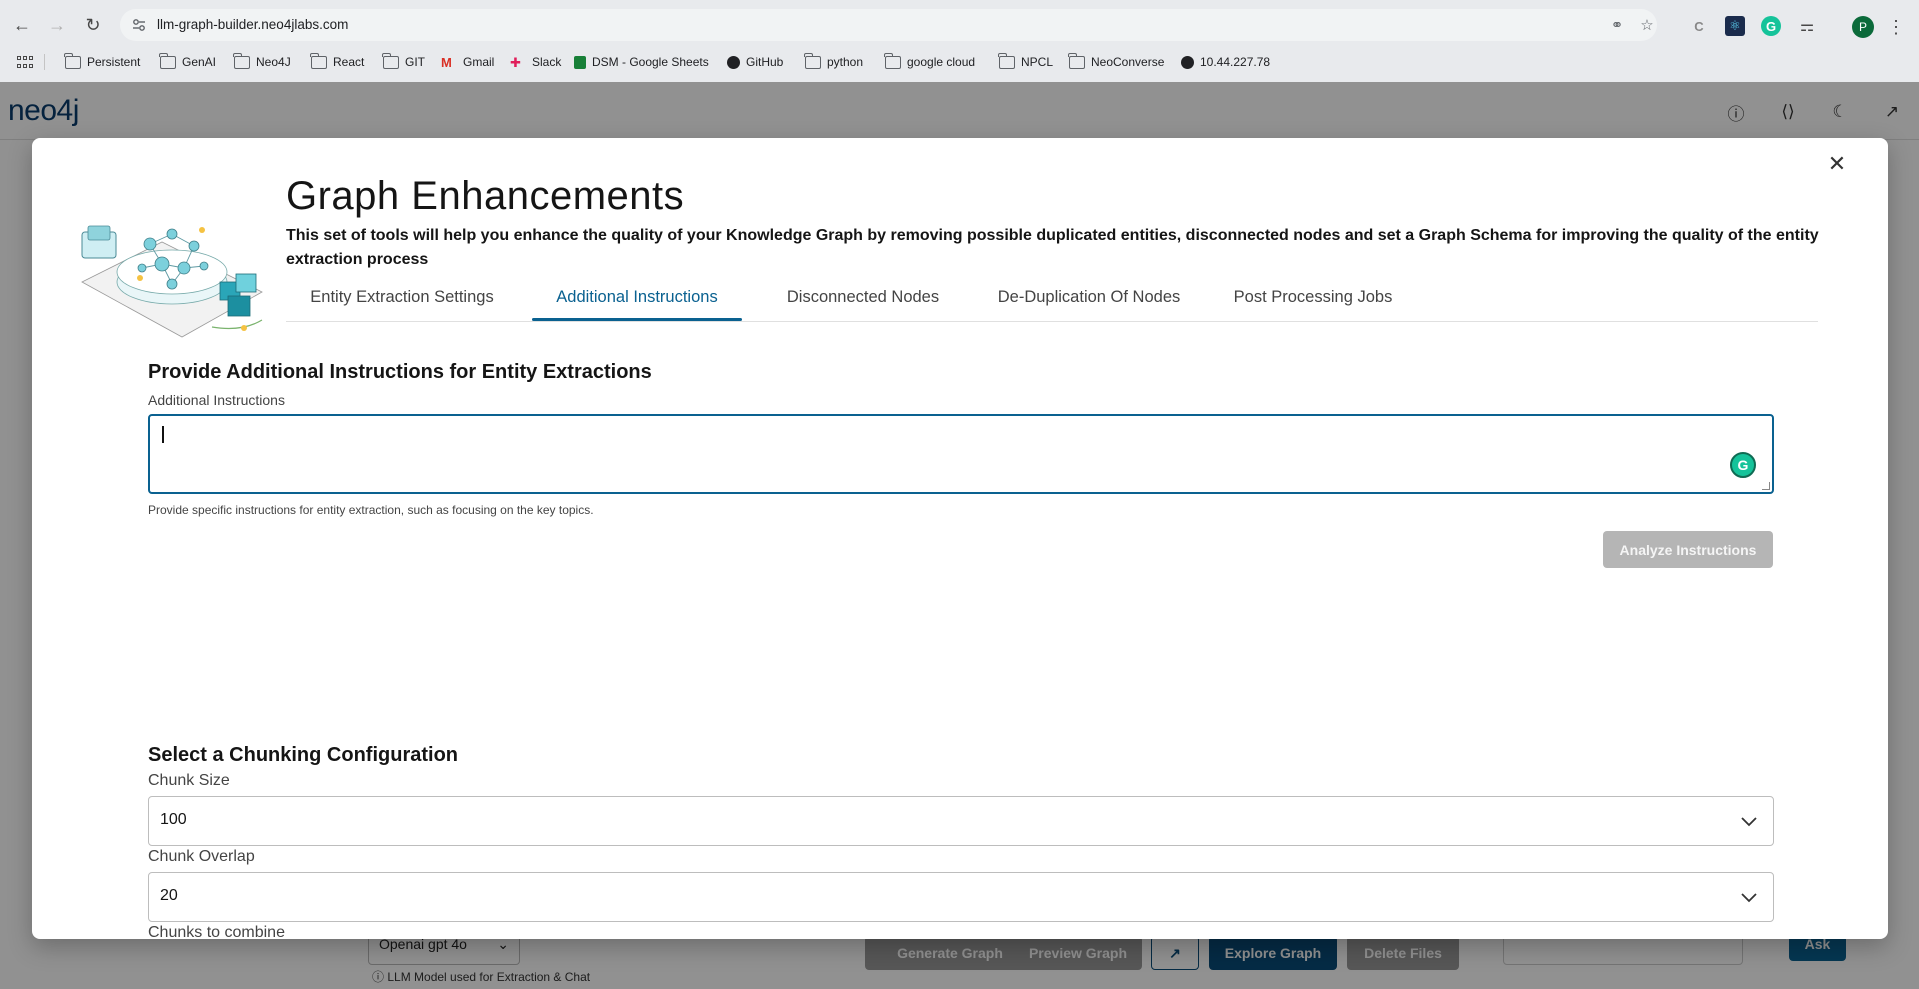 This screenshot has height=989, width=1919. Describe the element at coordinates (1617, 25) in the screenshot. I see `password-key-icon: ⚭` at that location.